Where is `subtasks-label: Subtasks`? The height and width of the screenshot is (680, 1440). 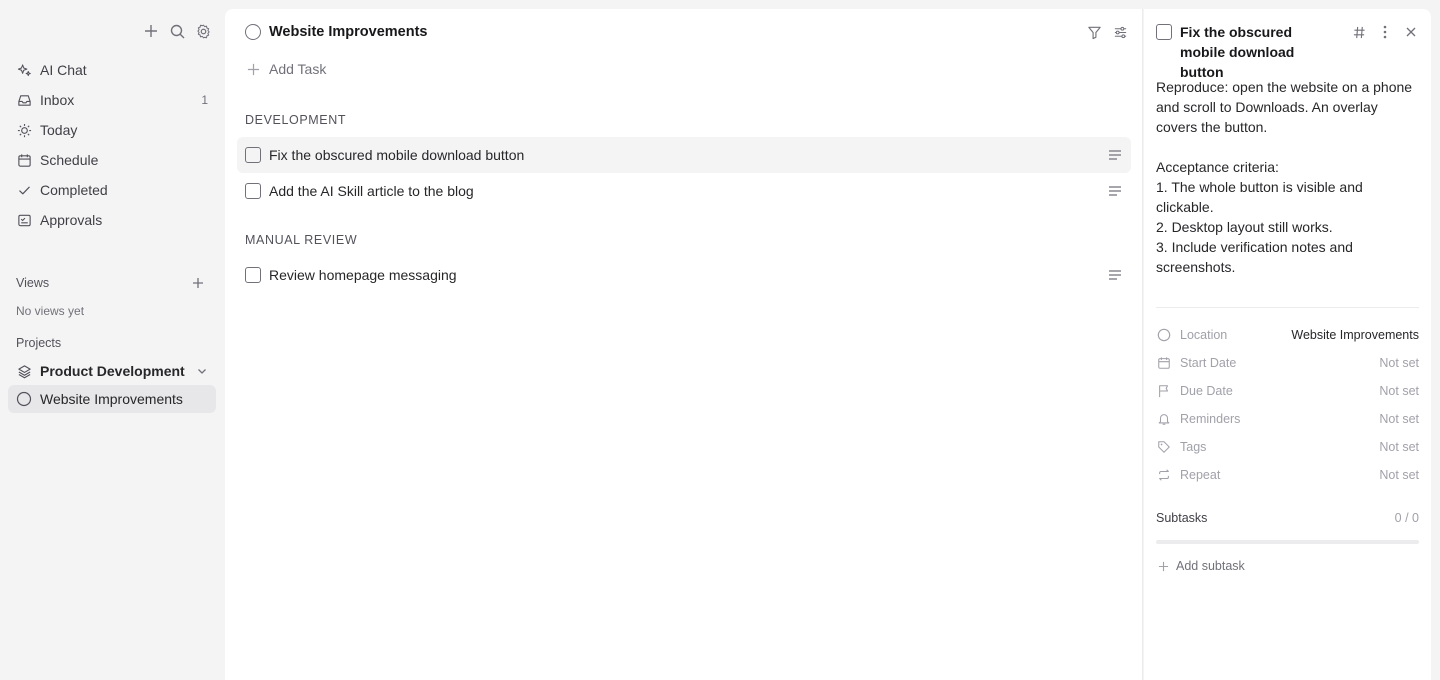 subtasks-label: Subtasks is located at coordinates (1182, 518).